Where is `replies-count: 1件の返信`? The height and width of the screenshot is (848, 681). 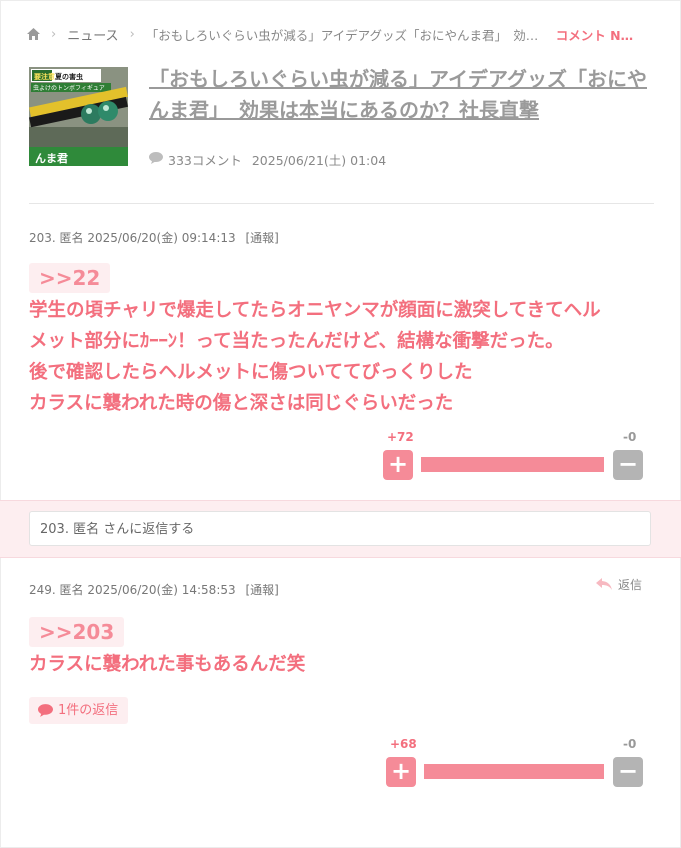
replies-count: 1件の返信 is located at coordinates (88, 710).